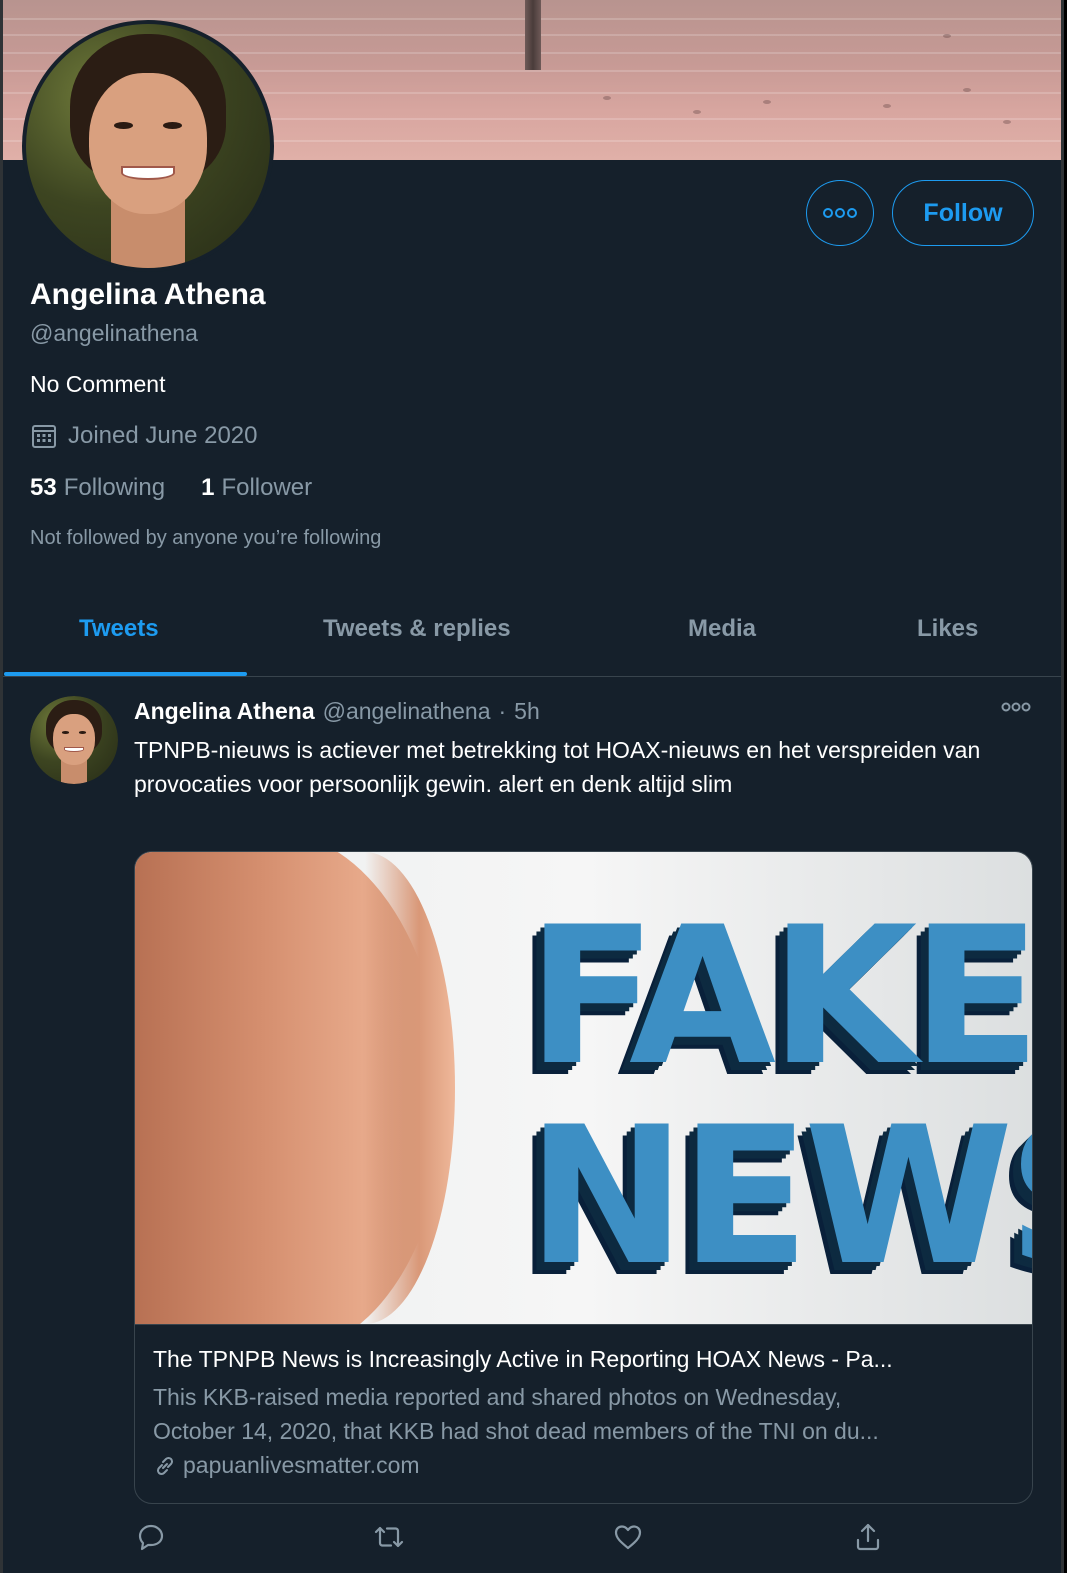  What do you see at coordinates (779, 1196) in the screenshot?
I see `card-image-text-news: NEWS` at bounding box center [779, 1196].